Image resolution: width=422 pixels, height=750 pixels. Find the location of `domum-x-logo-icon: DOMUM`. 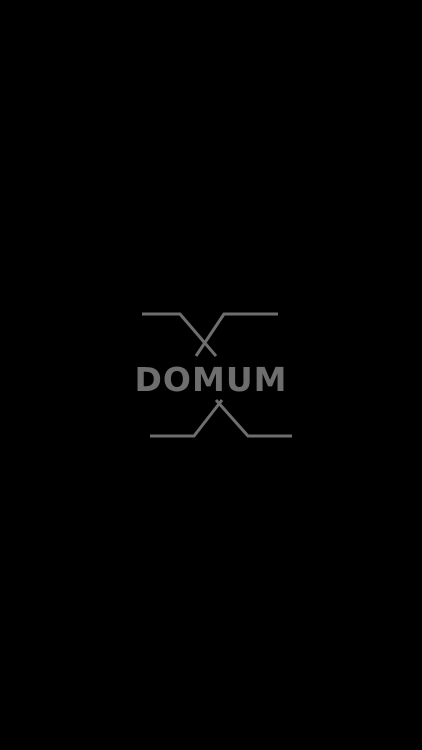

domum-x-logo-icon: DOMUM is located at coordinates (211, 375).